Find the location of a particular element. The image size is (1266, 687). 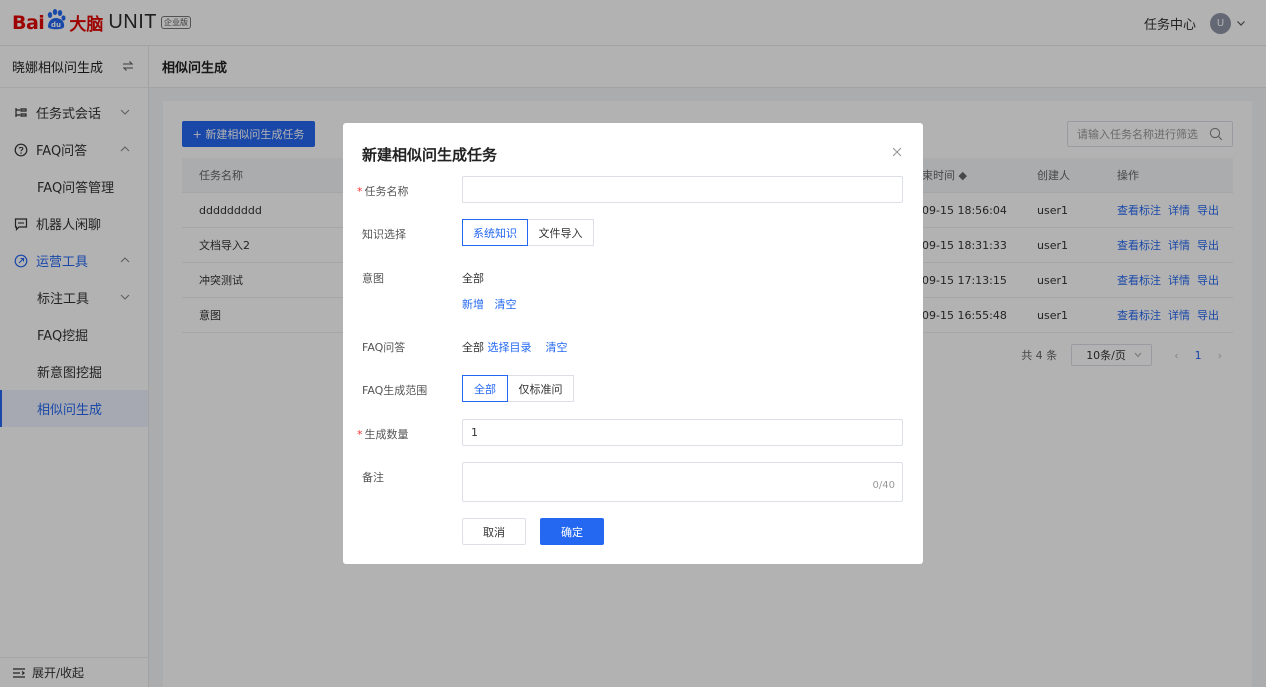

cancel-button: 取消 is located at coordinates (494, 531).